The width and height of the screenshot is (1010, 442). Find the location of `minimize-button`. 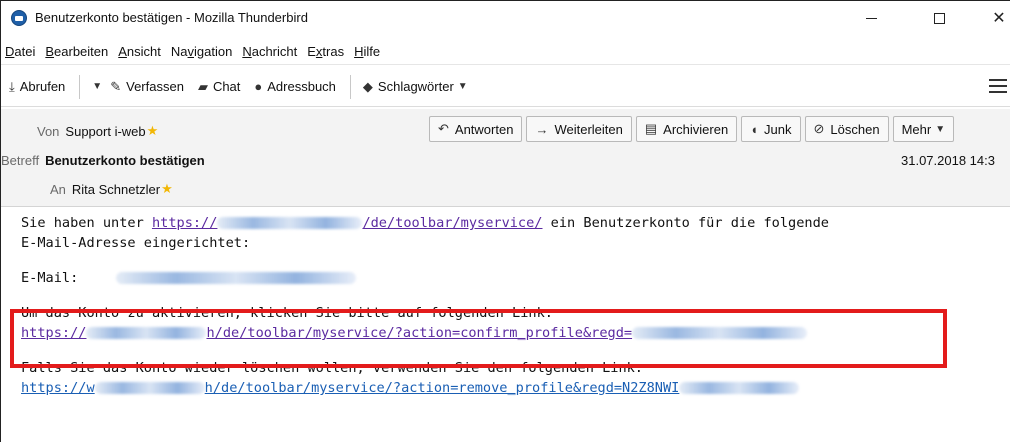

minimize-button is located at coordinates (871, 18).